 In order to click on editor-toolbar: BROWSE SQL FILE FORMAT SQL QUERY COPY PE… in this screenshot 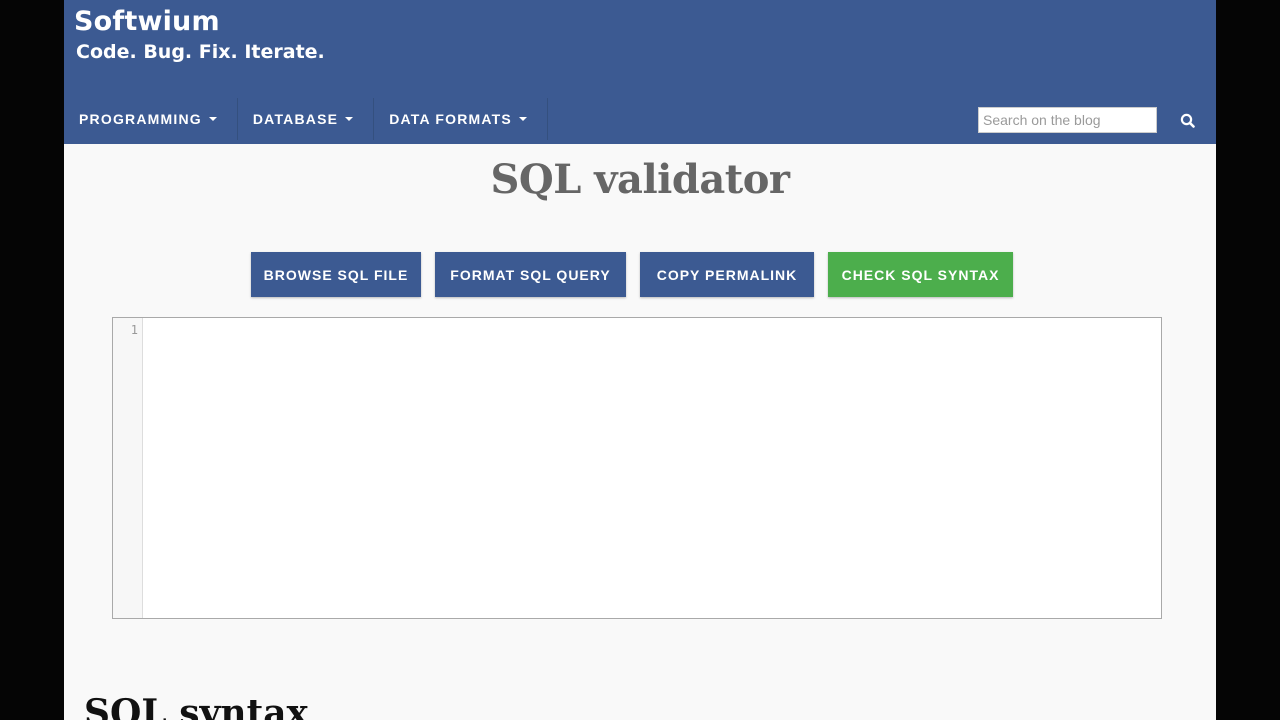, I will do `click(640, 274)`.